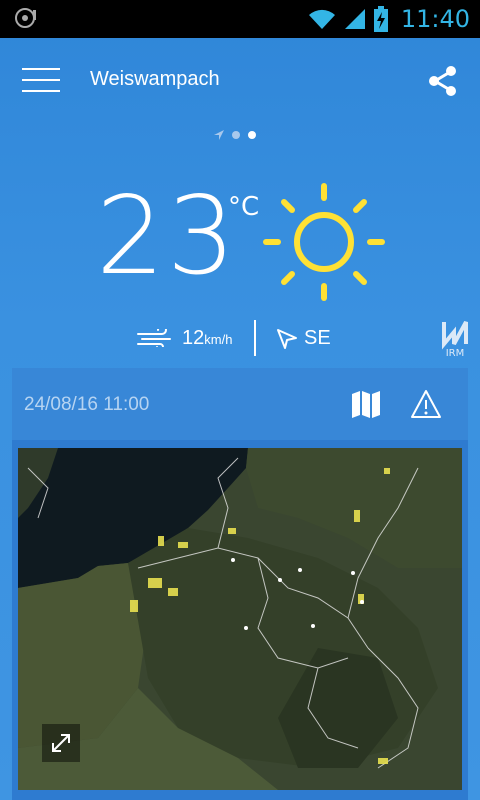  Describe the element at coordinates (255, 338) in the screenshot. I see `divider` at that location.